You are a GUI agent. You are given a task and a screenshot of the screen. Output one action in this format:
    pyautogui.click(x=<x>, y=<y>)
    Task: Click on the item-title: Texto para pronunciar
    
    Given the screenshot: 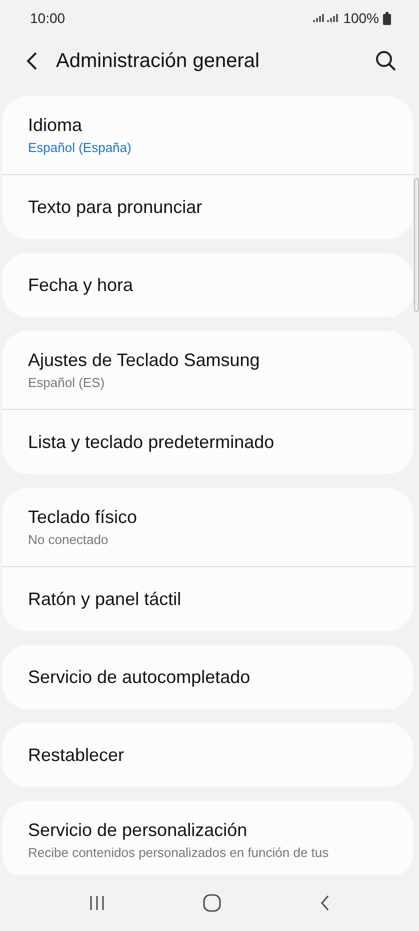 What is the action you would take?
    pyautogui.click(x=116, y=207)
    